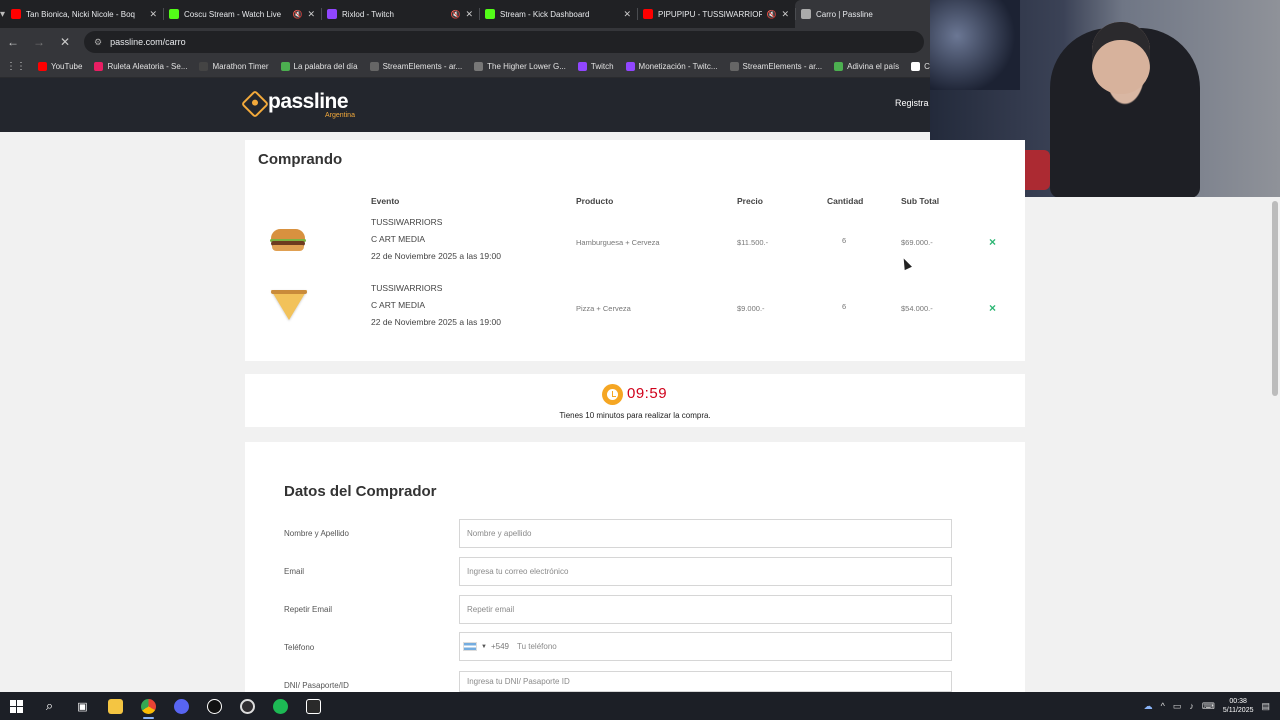  What do you see at coordinates (470, 646) in the screenshot?
I see `argentina-flag-icon` at bounding box center [470, 646].